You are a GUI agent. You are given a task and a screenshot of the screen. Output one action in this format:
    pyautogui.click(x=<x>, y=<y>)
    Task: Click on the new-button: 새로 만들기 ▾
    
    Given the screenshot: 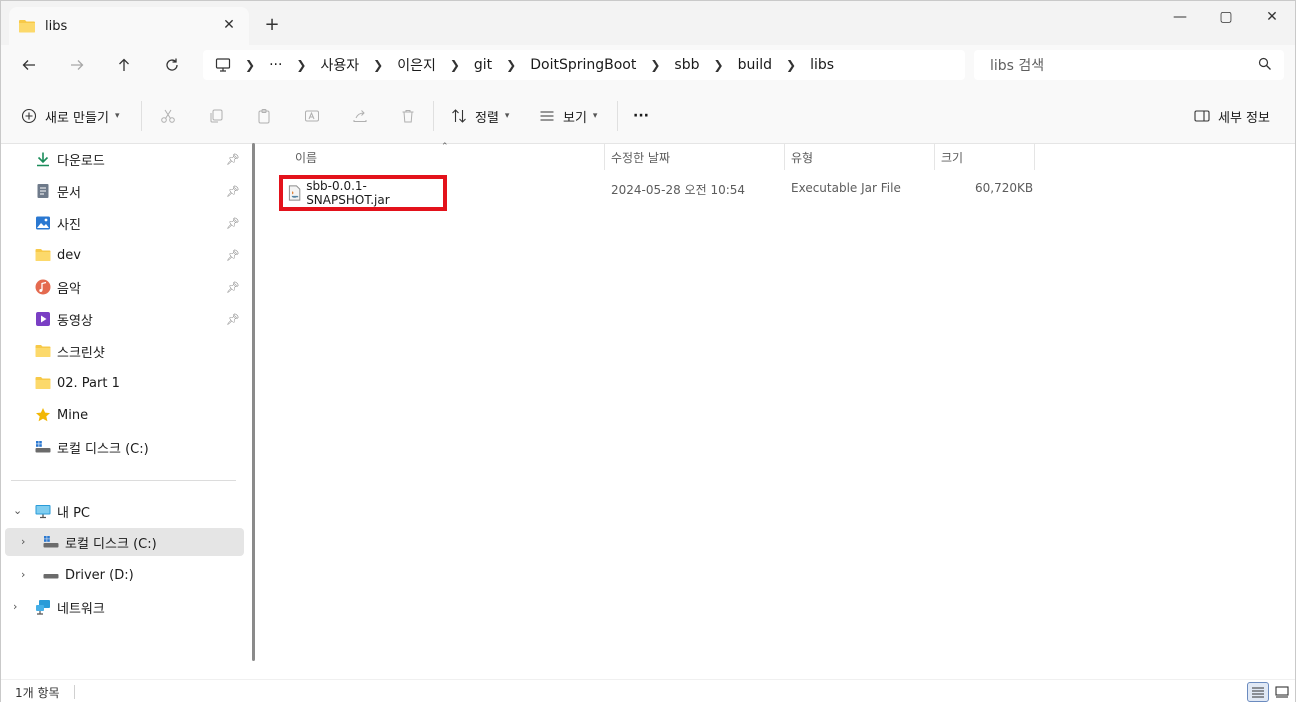 What is the action you would take?
    pyautogui.click(x=70, y=116)
    